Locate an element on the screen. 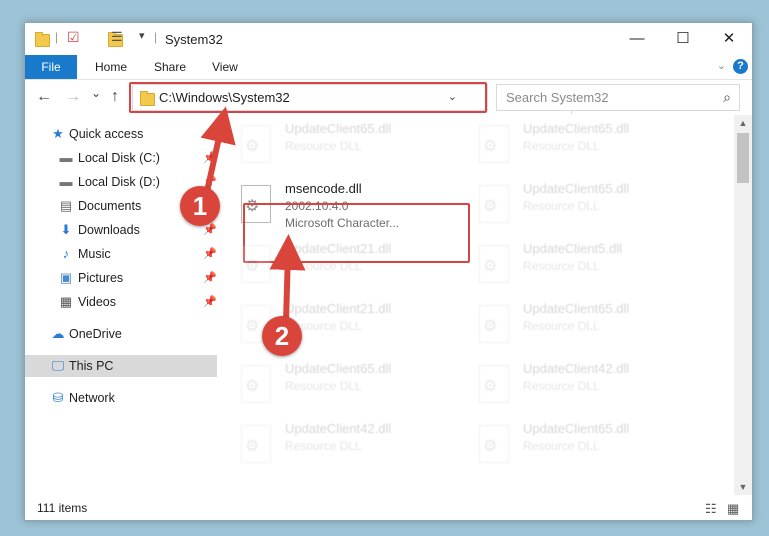 The image size is (769, 536). file-name: UpdateClient21.dll is located at coordinates (338, 248).